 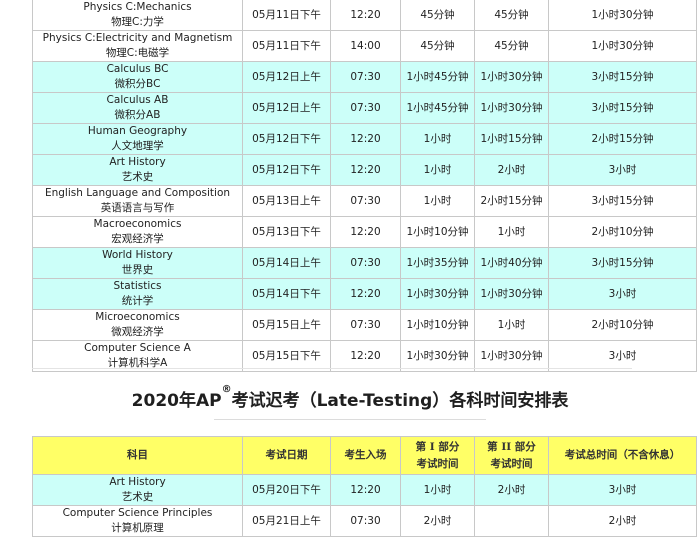 What do you see at coordinates (137, 325) in the screenshot?
I see `subject-cell: Microeconomics 微观经济学` at bounding box center [137, 325].